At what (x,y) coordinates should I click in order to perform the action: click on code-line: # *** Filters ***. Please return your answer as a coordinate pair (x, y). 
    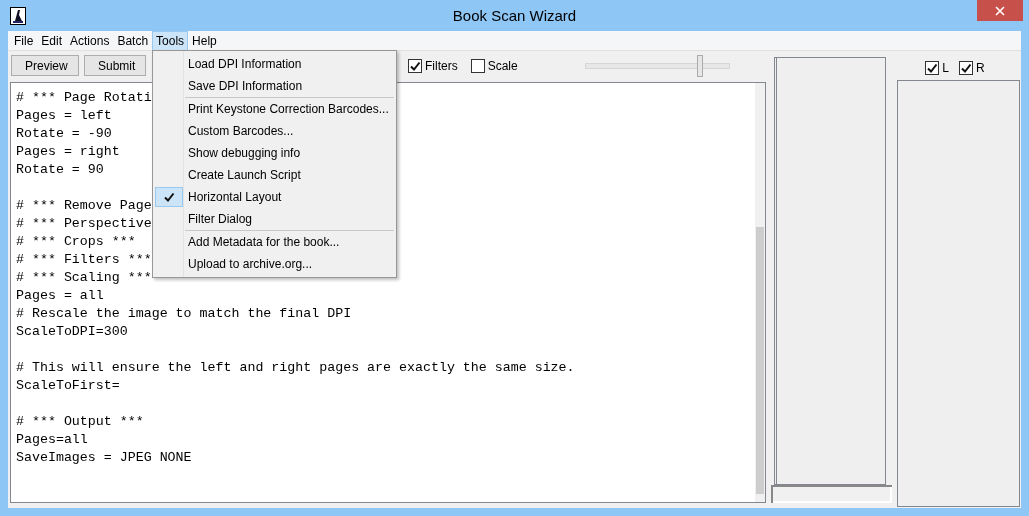
    Looking at the image, I should click on (84, 260).